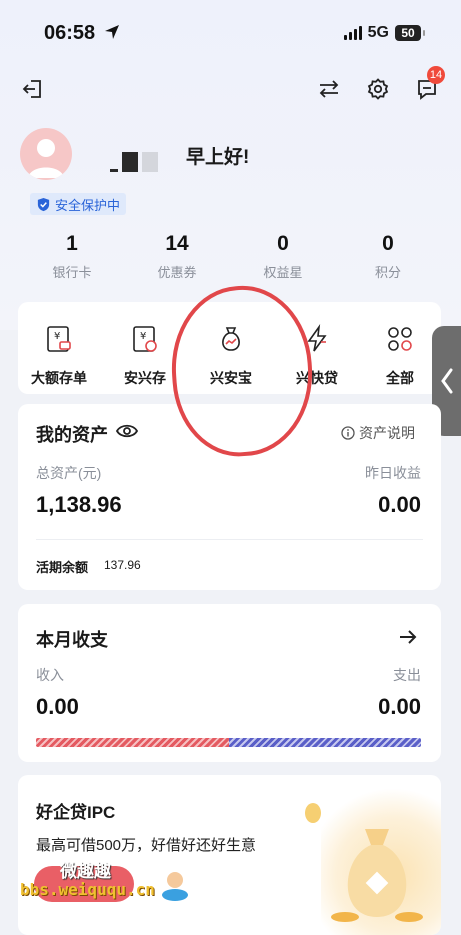 The width and height of the screenshot is (461, 935). What do you see at coordinates (62, 567) in the screenshot?
I see `current-balance-label: 活期余额` at bounding box center [62, 567].